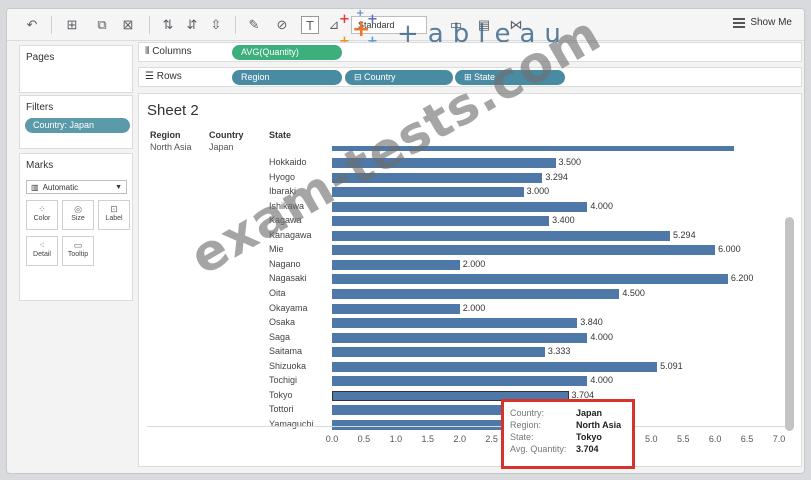 Image resolution: width=811 pixels, height=480 pixels. Describe the element at coordinates (651, 439) in the screenshot. I see `x-tick-label: 5.0` at that location.